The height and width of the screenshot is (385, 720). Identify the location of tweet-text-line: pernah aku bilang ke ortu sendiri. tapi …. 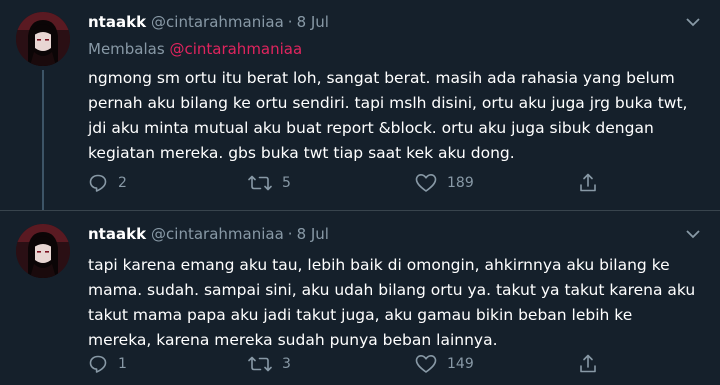
(388, 103).